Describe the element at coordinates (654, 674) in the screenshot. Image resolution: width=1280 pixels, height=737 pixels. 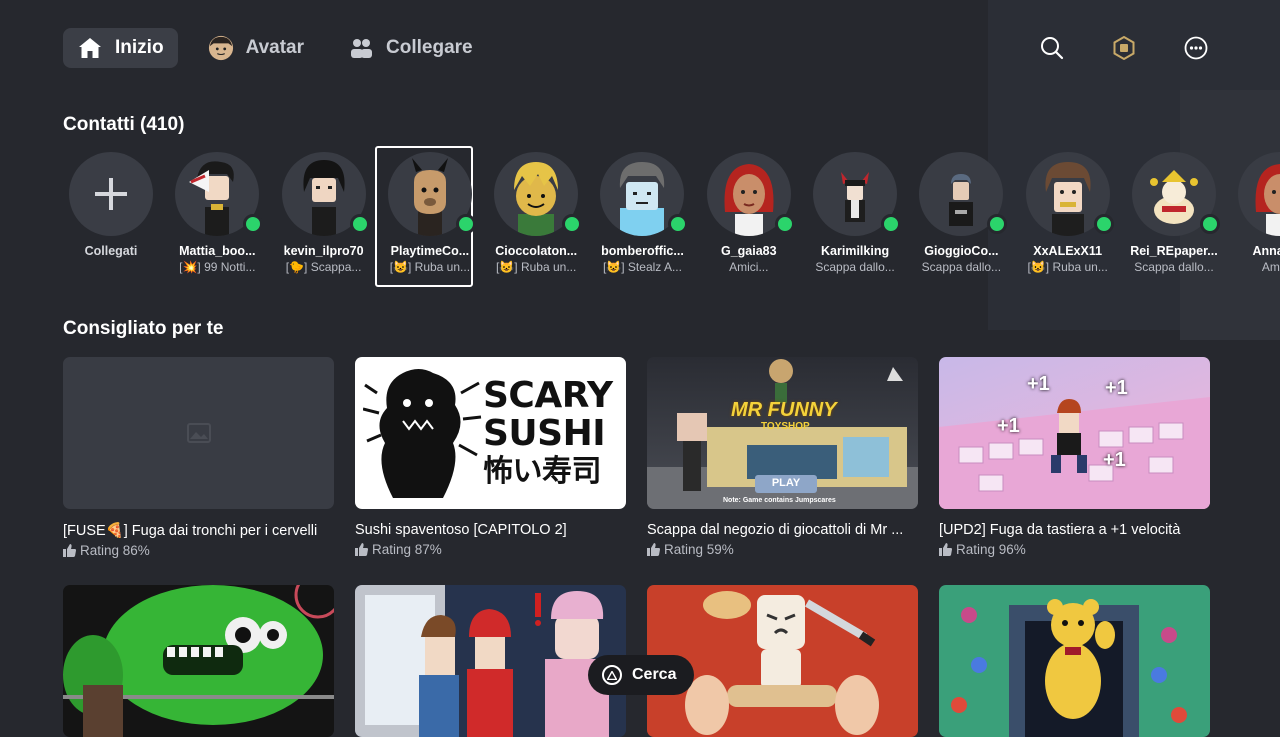
I see `search-pill-label: Cerca` at that location.